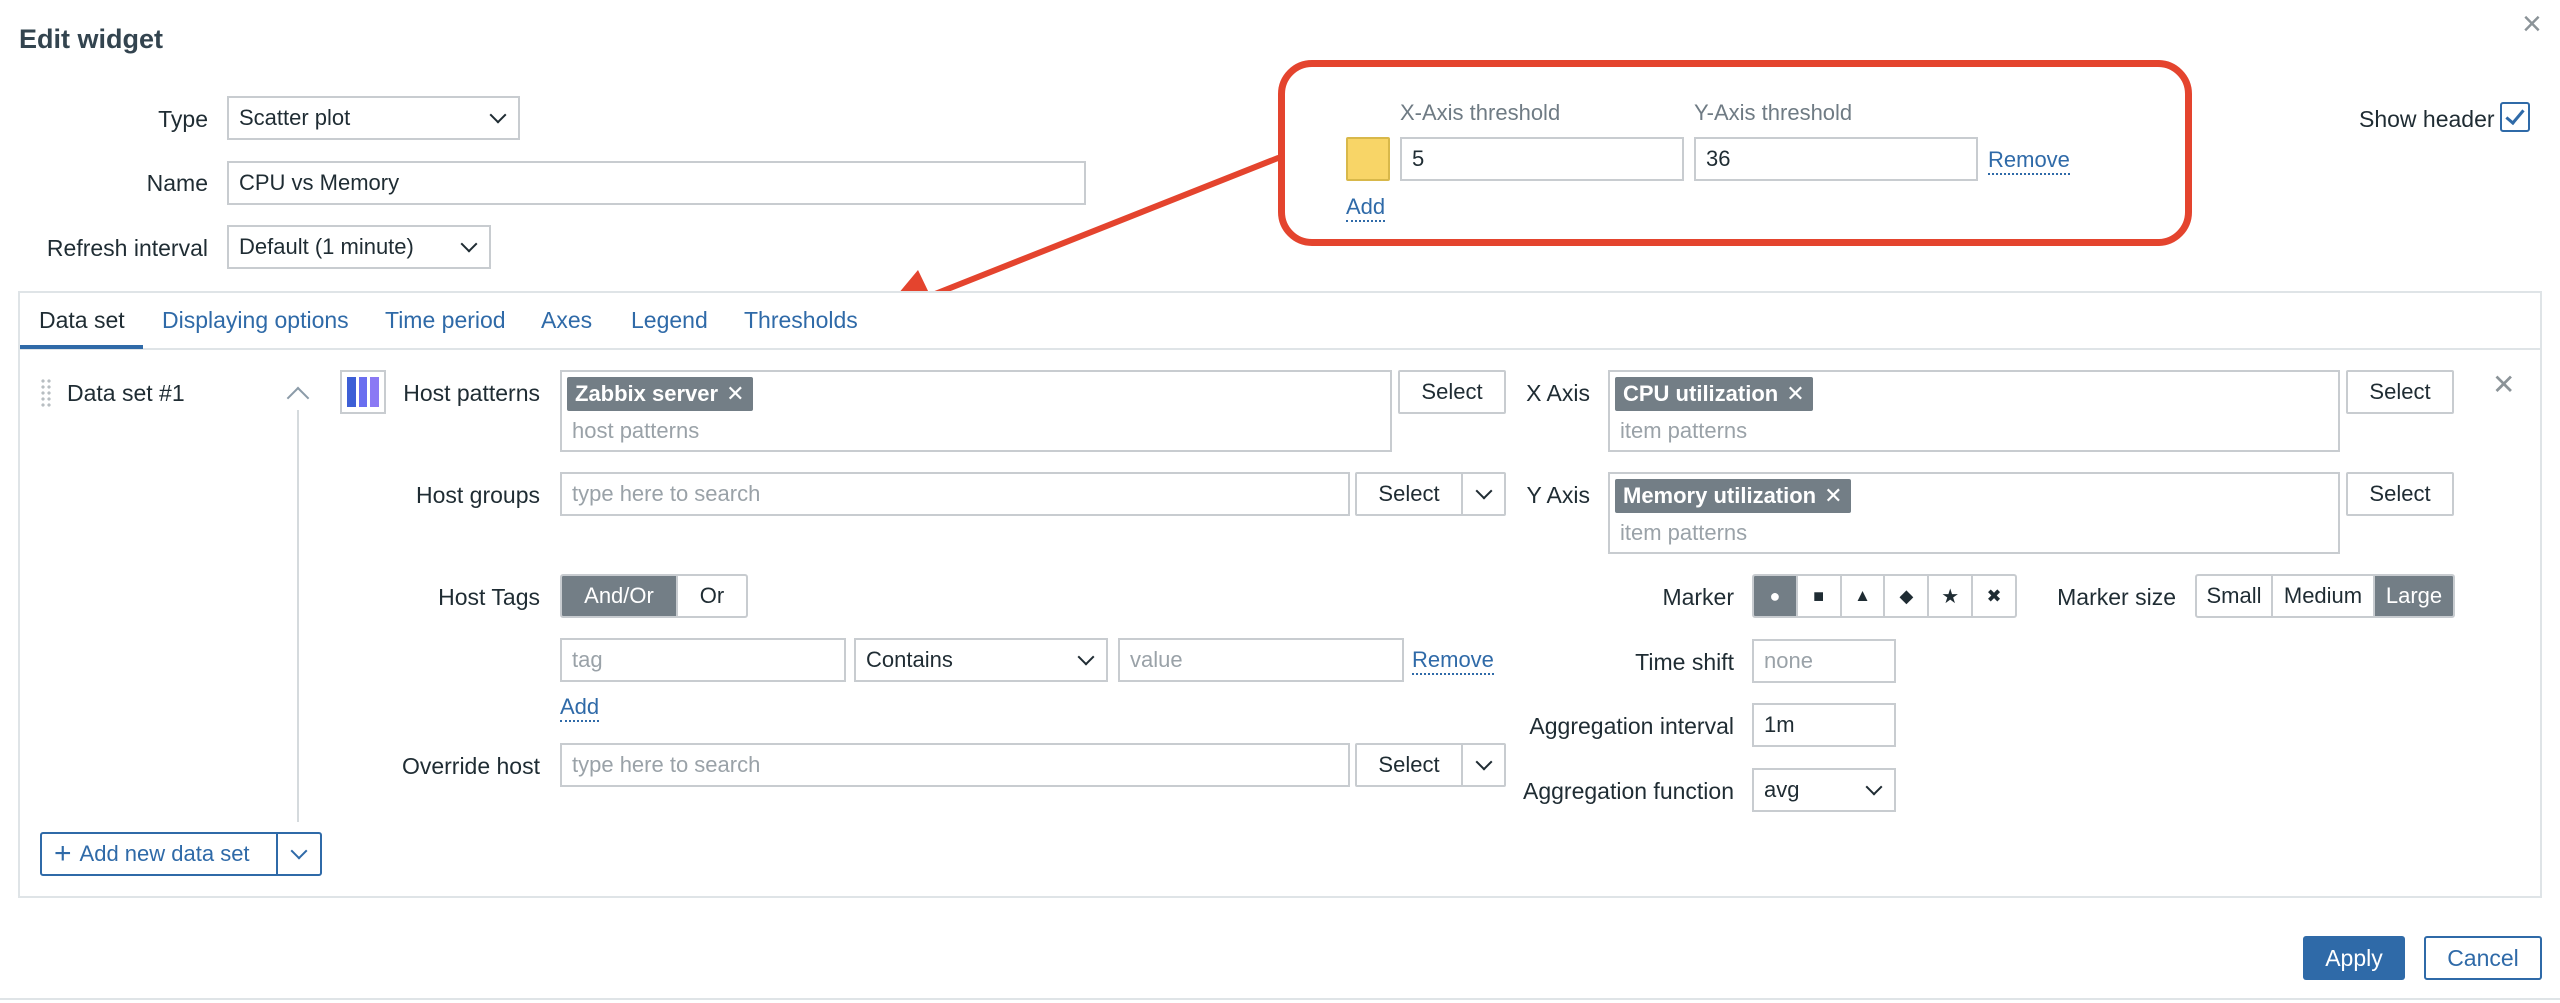  I want to click on y-axis-item-tag-label: Memory utilization, so click(1720, 495).